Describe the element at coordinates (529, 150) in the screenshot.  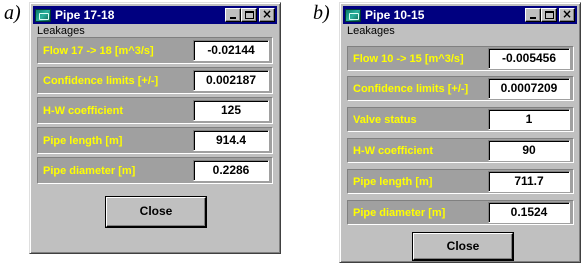
I see `hw-coefficient-value: 90` at that location.